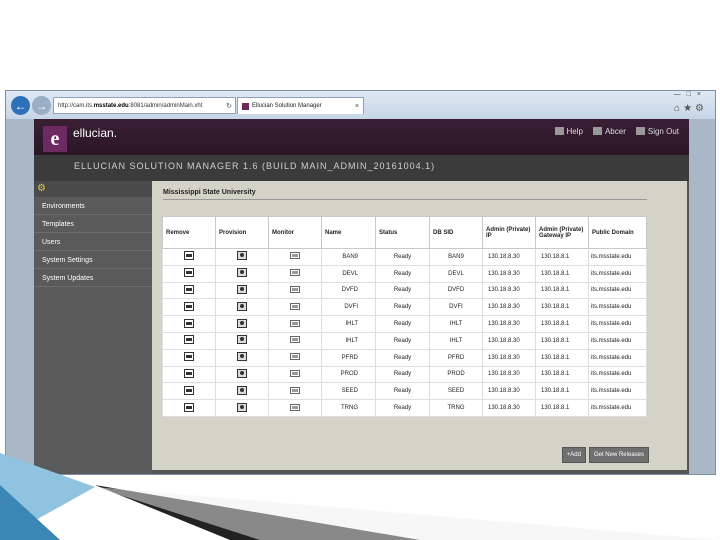 This screenshot has width=720, height=540. I want to click on gear-icon: ⚙, so click(701, 108).